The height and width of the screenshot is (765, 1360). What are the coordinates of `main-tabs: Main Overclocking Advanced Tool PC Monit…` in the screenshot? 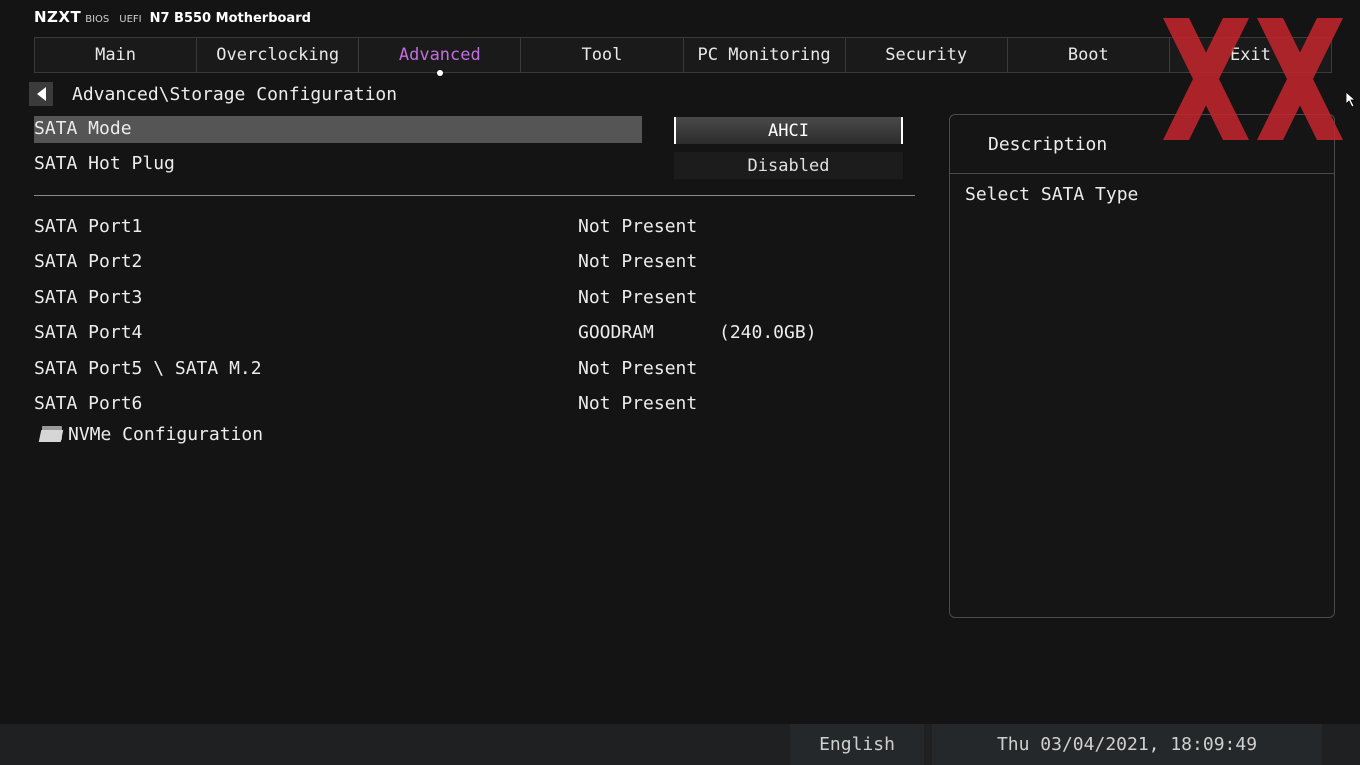 It's located at (683, 56).